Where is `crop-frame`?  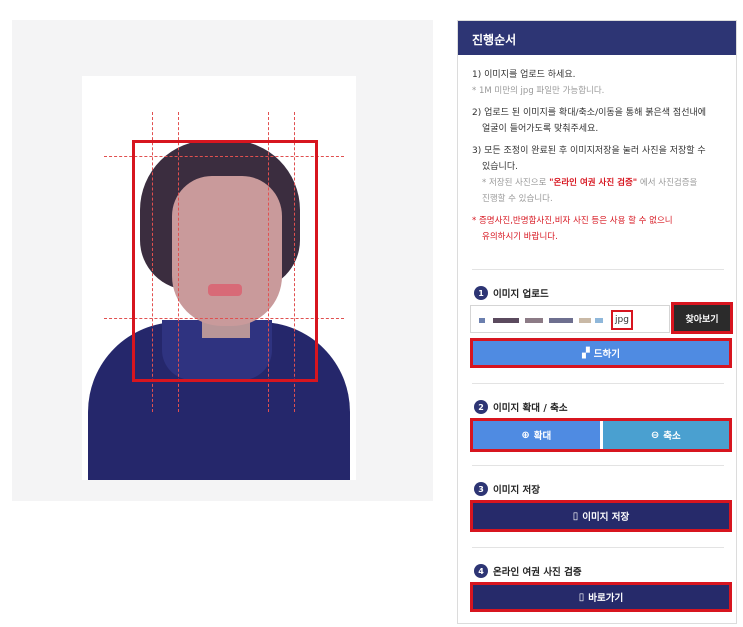
crop-frame is located at coordinates (225, 261).